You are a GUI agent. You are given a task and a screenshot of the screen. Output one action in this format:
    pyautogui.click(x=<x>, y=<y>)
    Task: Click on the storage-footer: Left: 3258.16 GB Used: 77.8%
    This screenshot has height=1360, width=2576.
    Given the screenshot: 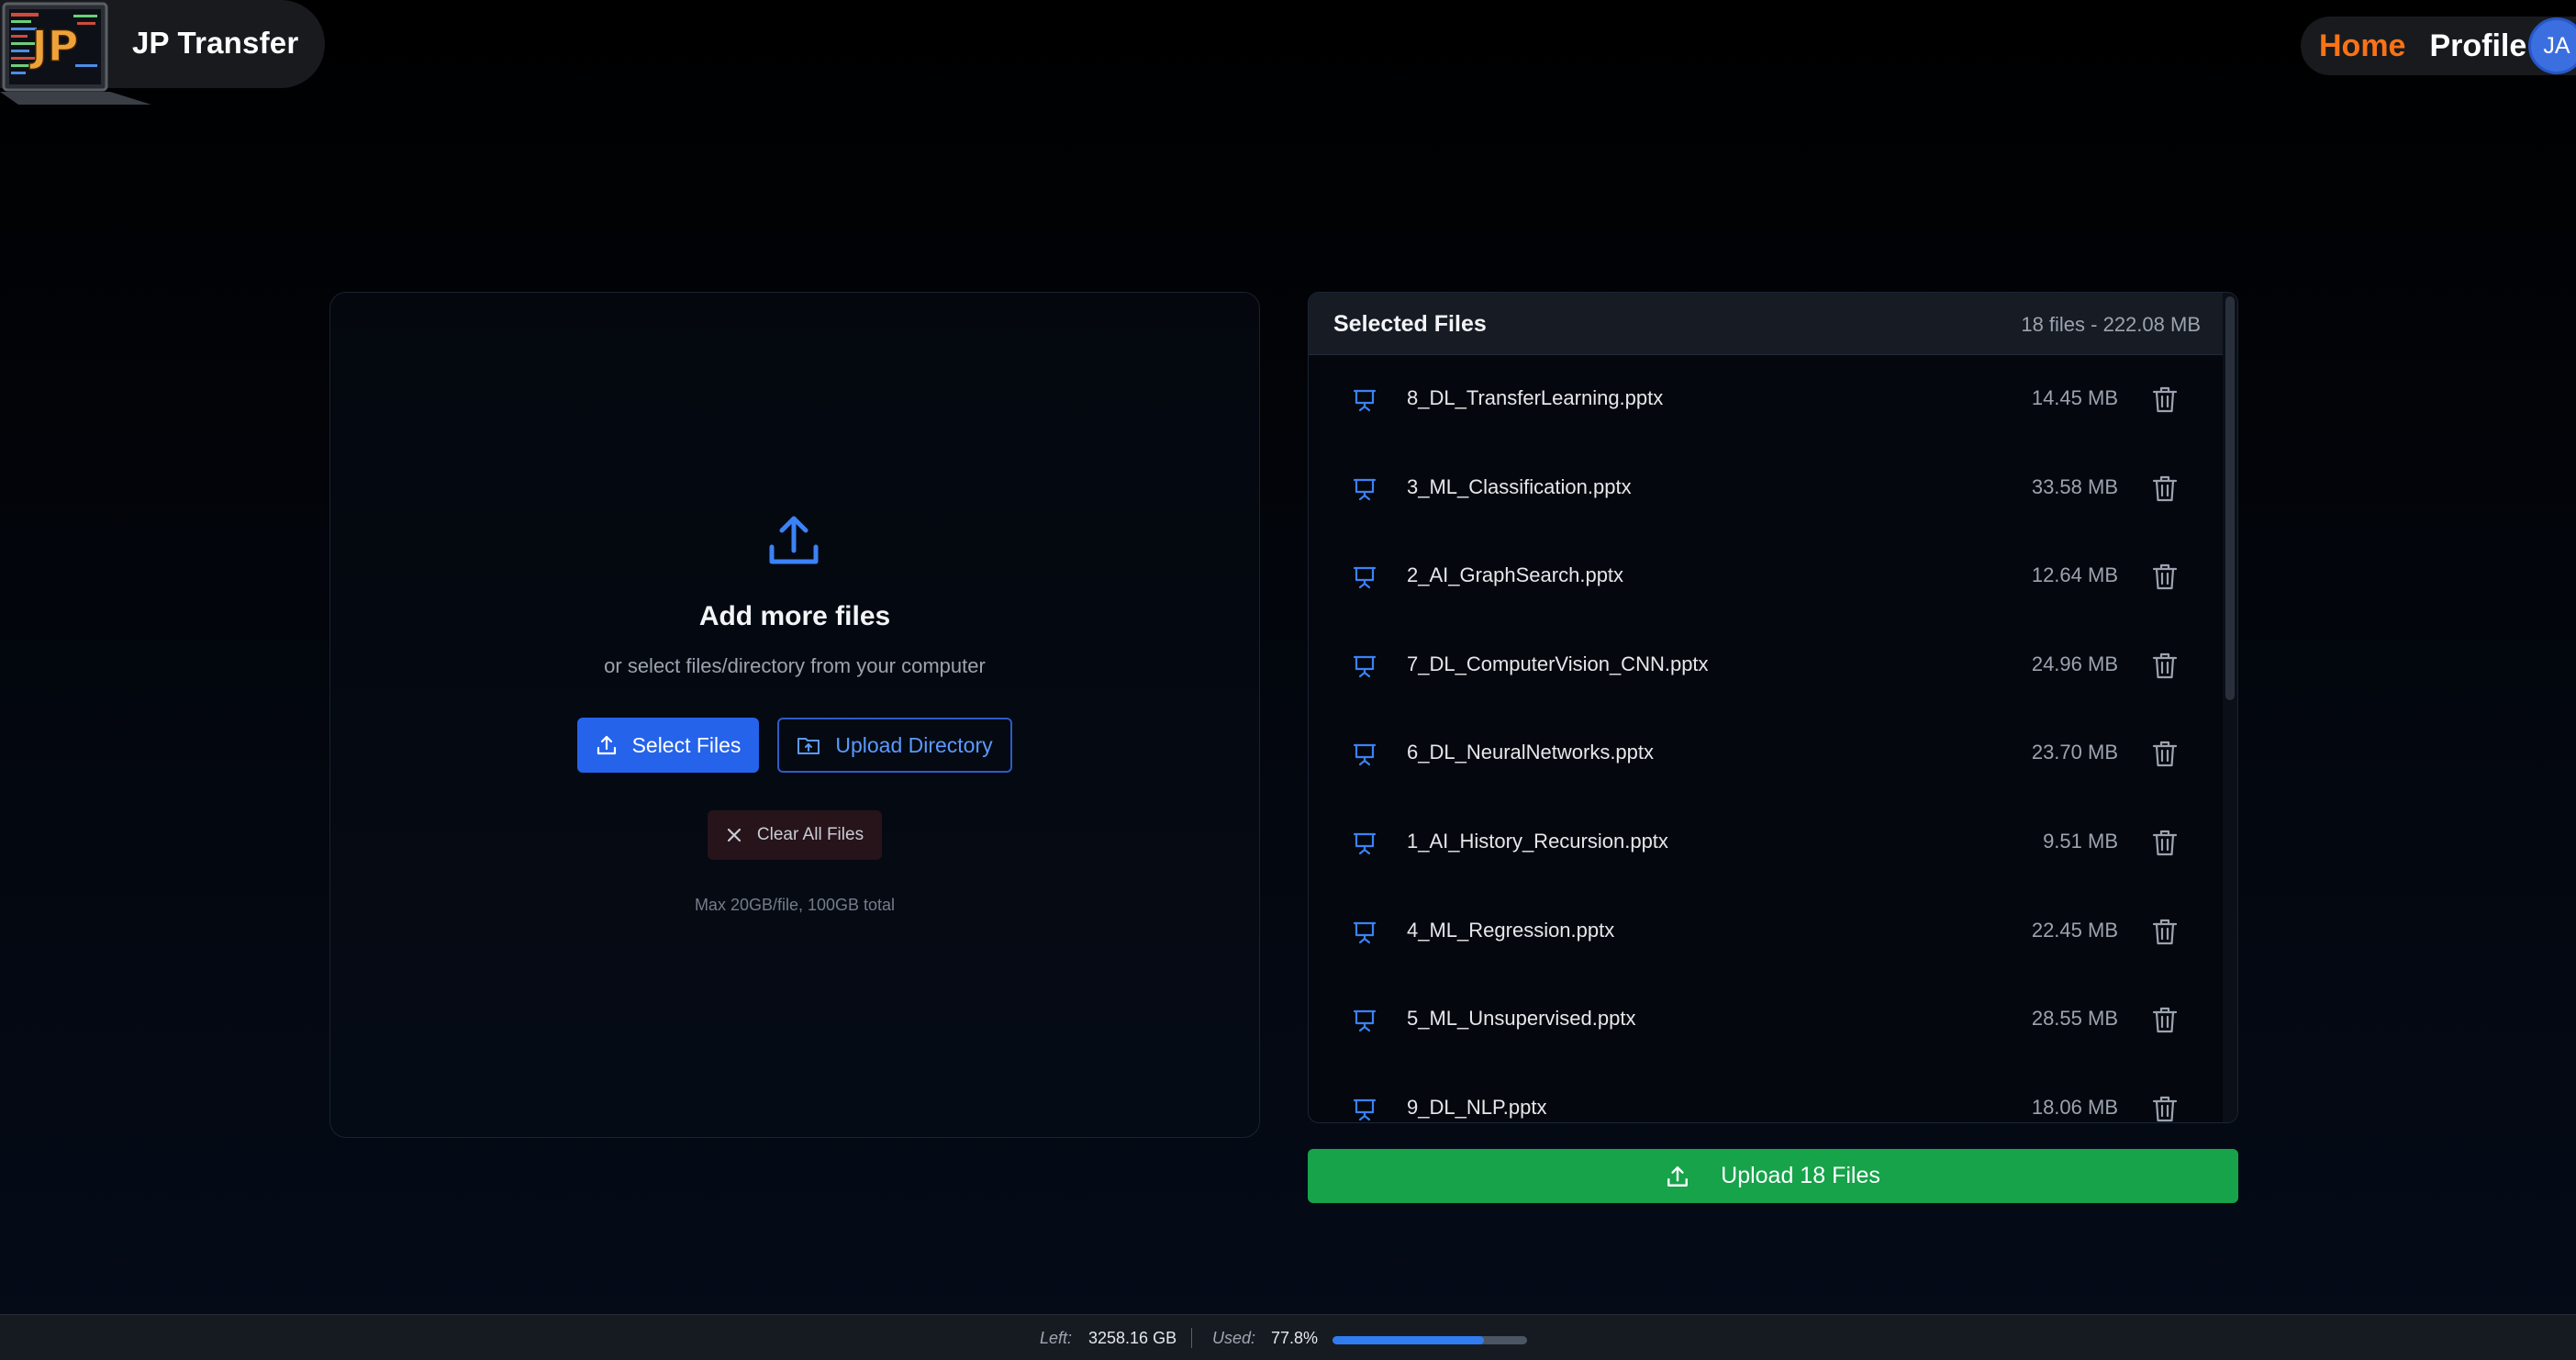 What is the action you would take?
    pyautogui.click(x=1288, y=1337)
    